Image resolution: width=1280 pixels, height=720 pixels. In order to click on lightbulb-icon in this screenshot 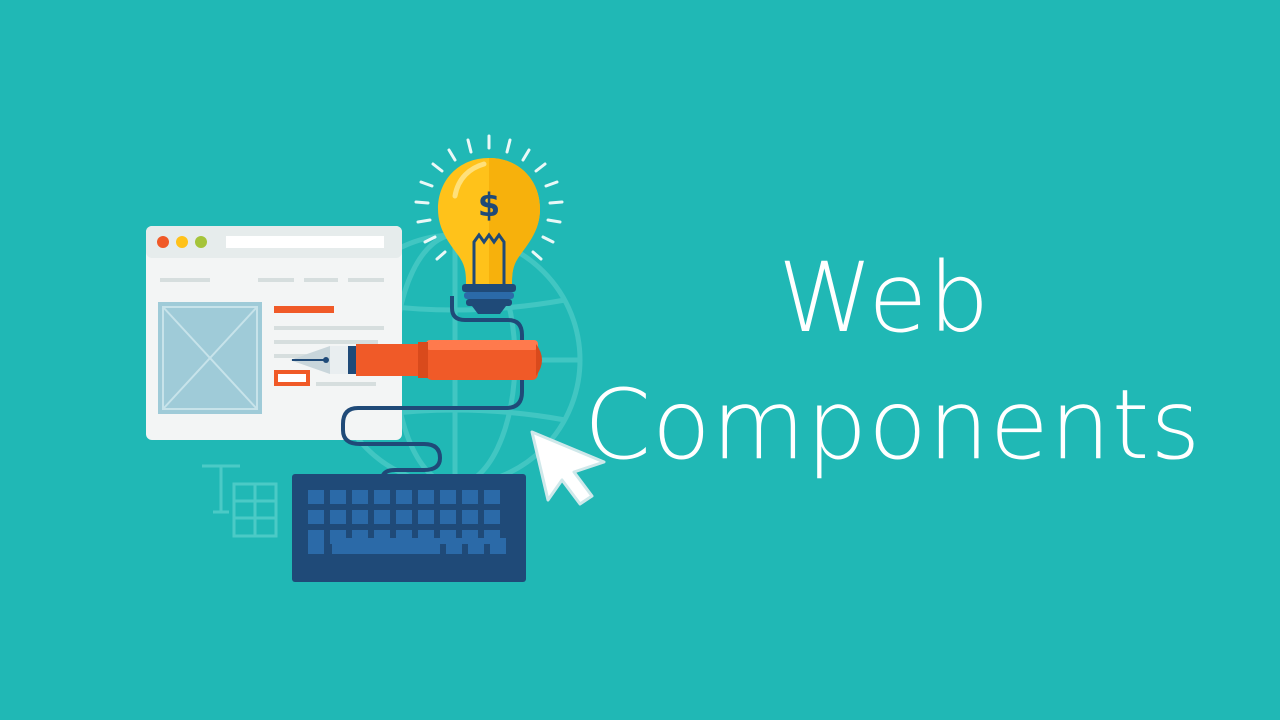, I will do `click(489, 224)`.